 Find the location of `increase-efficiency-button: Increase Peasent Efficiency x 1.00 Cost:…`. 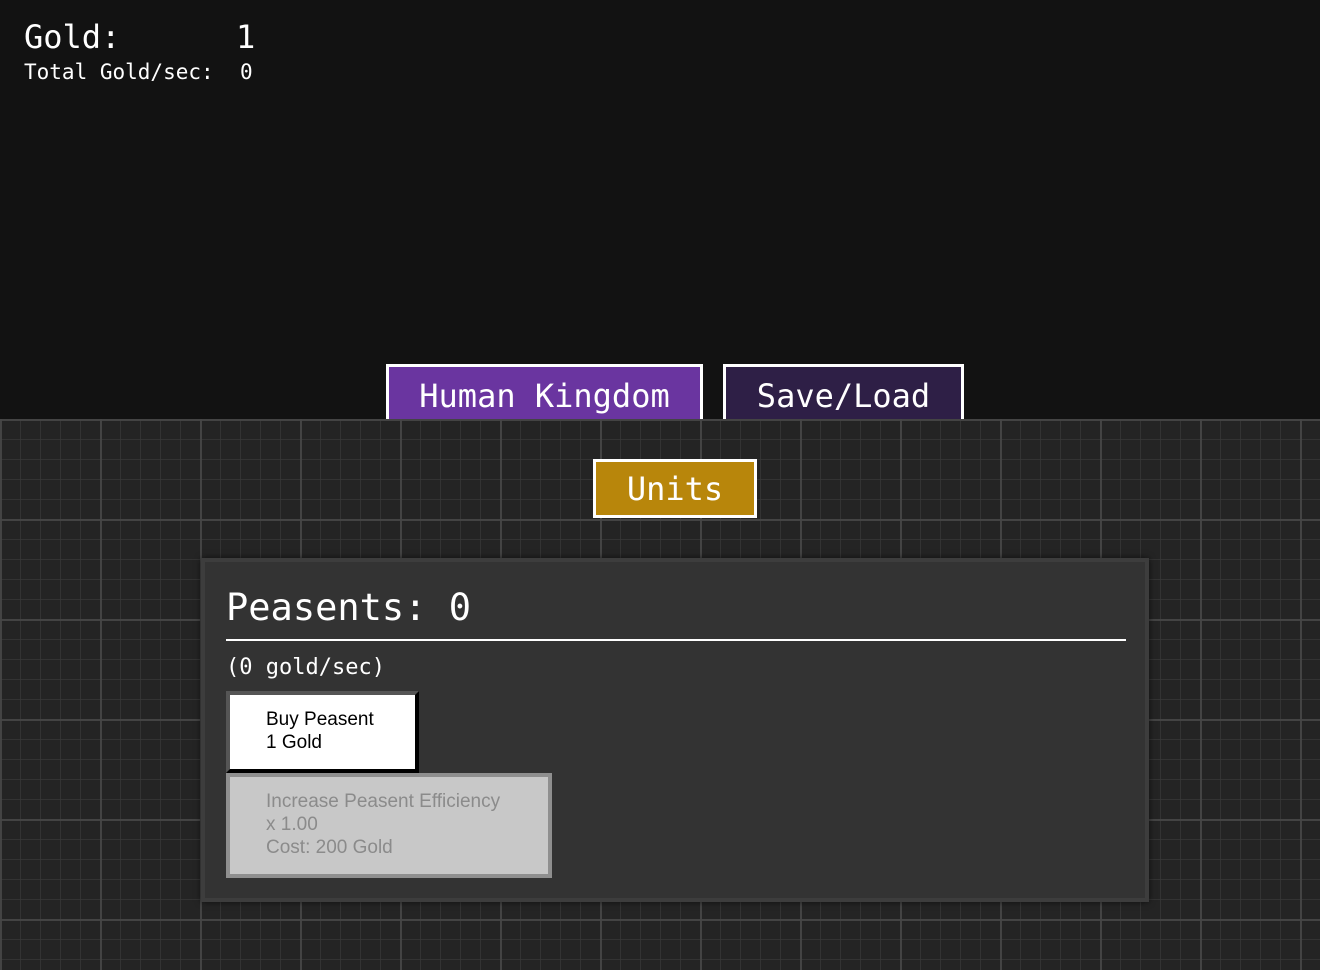

increase-efficiency-button: Increase Peasent Efficiency x 1.00 Cost:… is located at coordinates (389, 825).